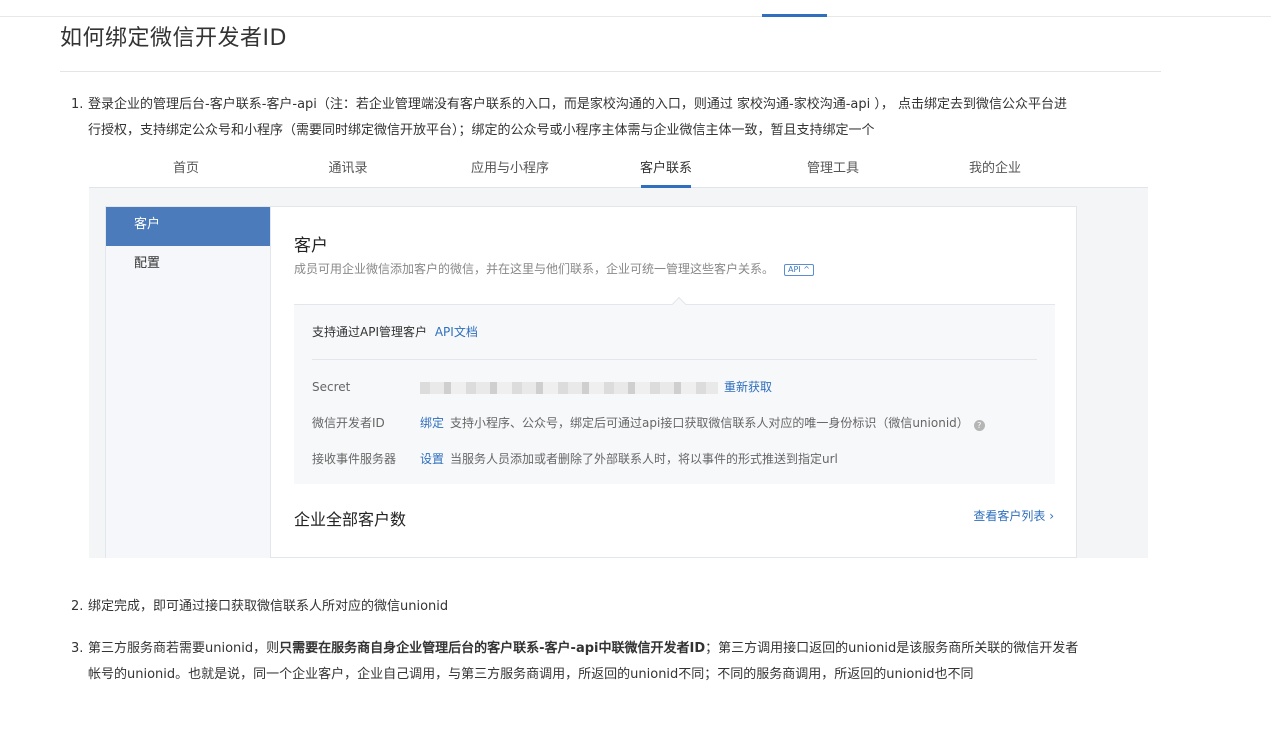 Image resolution: width=1271 pixels, height=738 pixels. I want to click on regenerate-secret-link: 重新获取, so click(748, 387).